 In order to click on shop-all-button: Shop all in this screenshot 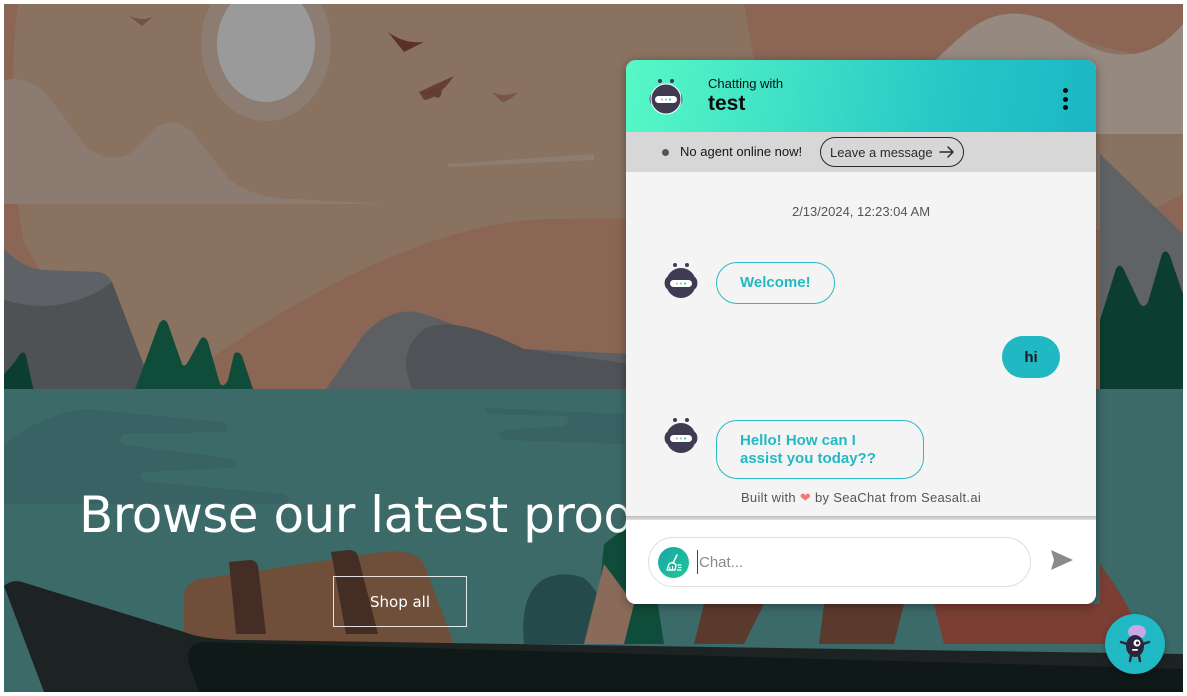, I will do `click(400, 601)`.